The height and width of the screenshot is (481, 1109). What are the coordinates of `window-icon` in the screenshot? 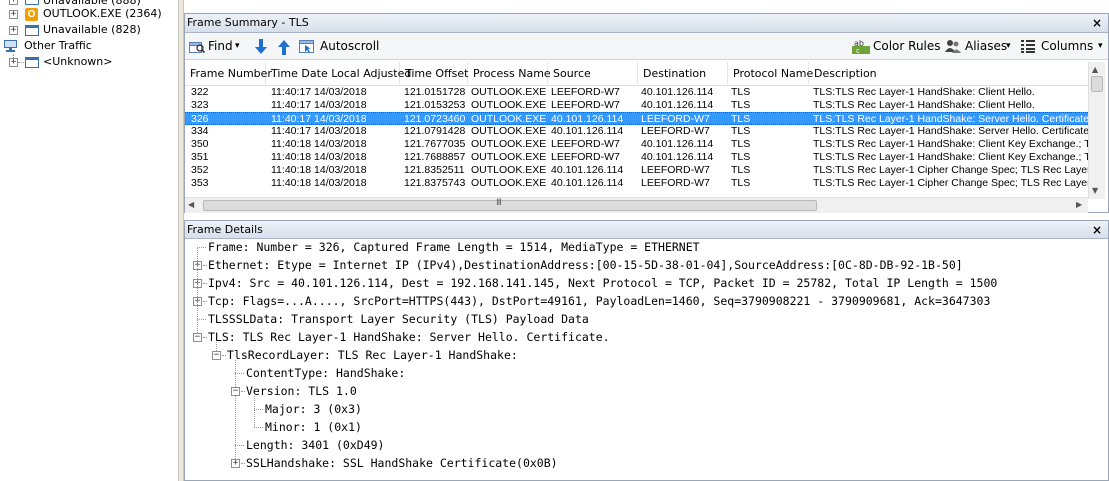 It's located at (32, 62).